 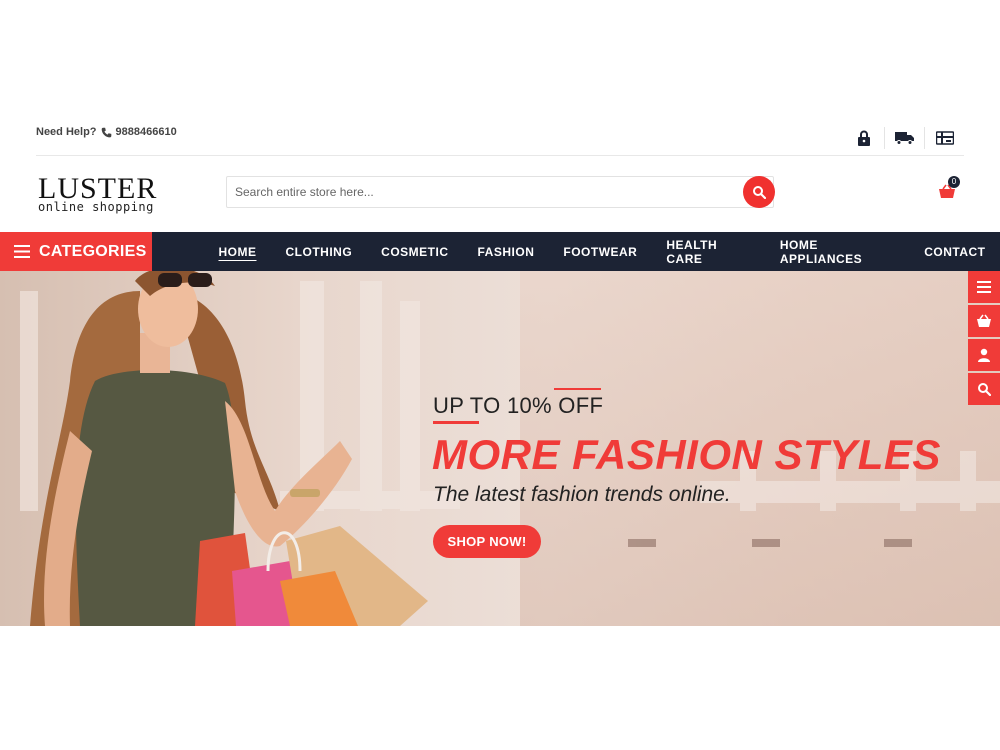 I want to click on lock-icon, so click(x=864, y=138).